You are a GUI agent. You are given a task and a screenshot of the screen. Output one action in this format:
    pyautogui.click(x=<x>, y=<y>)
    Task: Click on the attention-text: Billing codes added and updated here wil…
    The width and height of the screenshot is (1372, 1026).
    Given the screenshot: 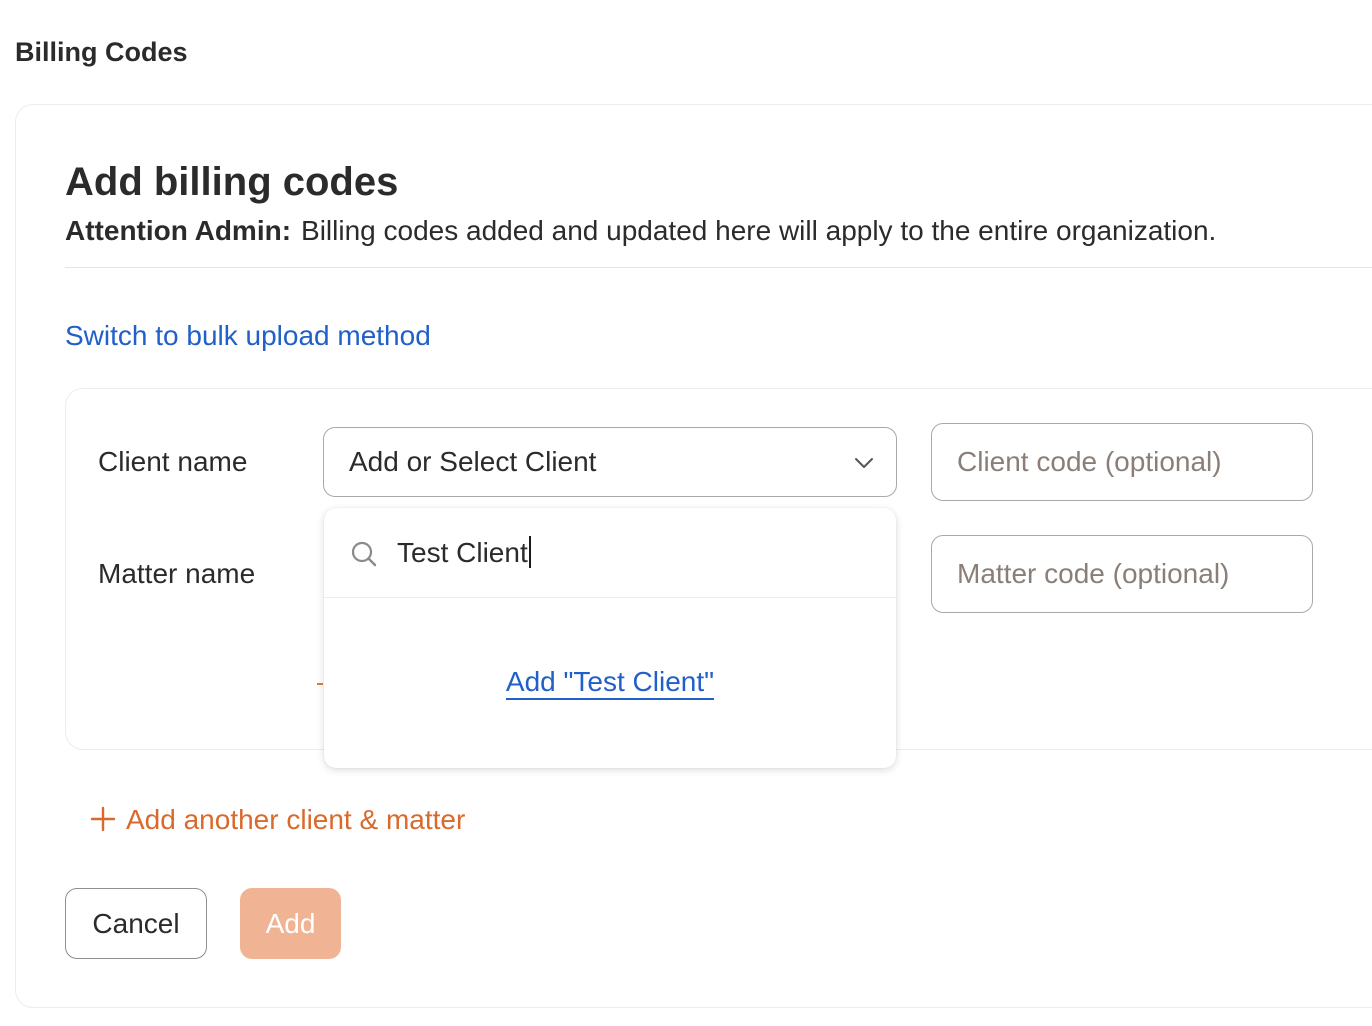 What is the action you would take?
    pyautogui.click(x=759, y=230)
    